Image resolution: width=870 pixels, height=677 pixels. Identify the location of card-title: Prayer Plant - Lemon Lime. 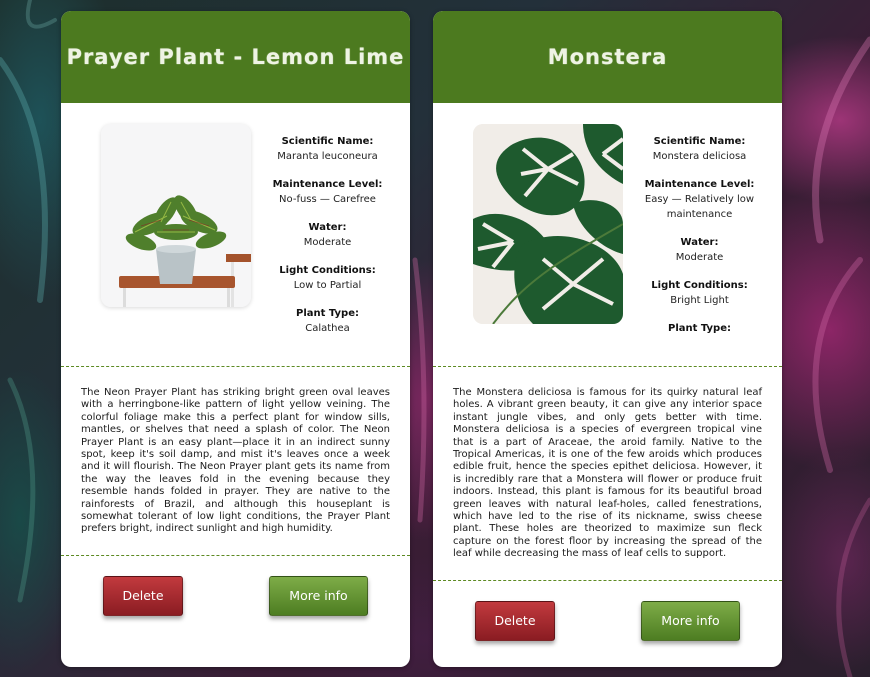
(235, 57).